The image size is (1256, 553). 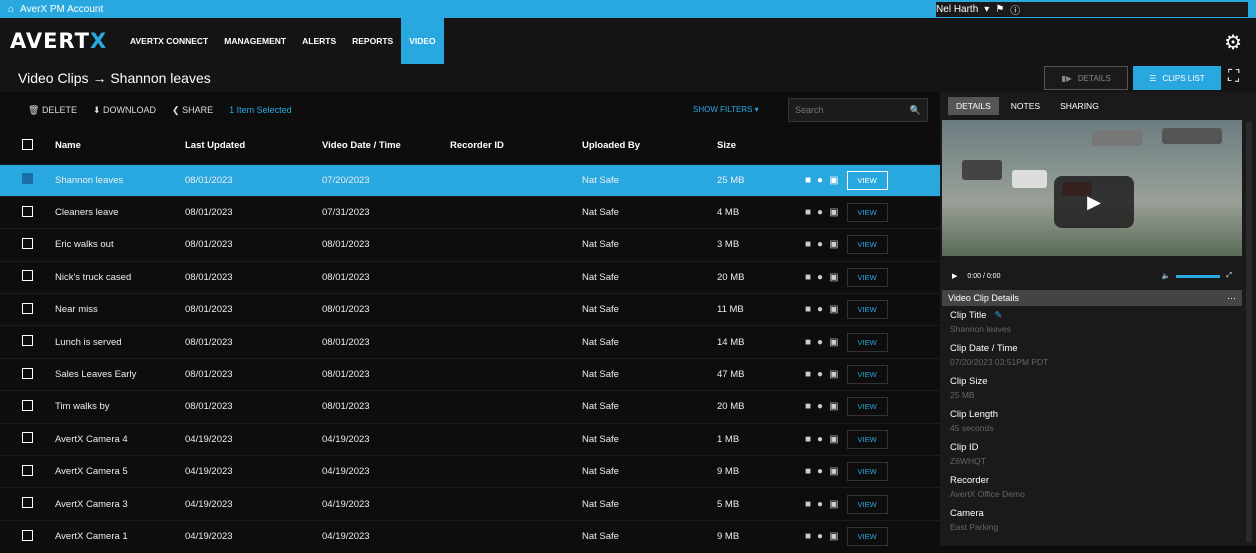 What do you see at coordinates (986, 9) in the screenshot?
I see `chevron-down-icon: ▾` at bounding box center [986, 9].